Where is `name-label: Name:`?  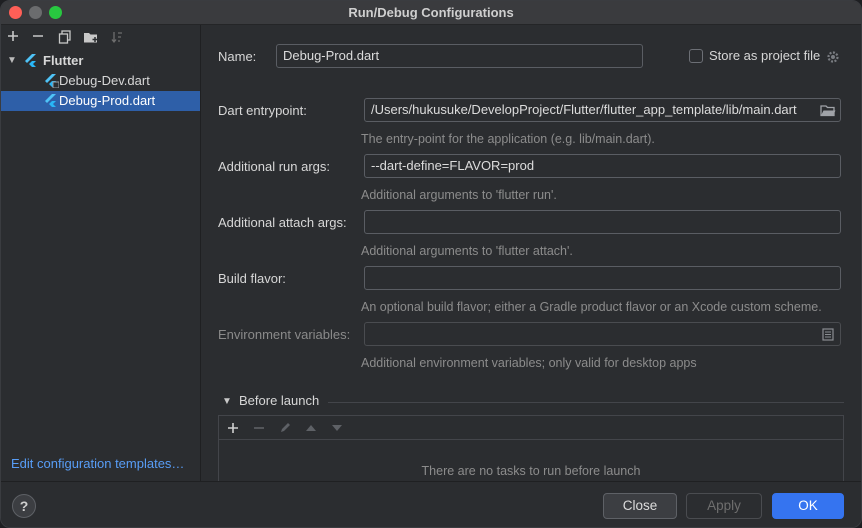 name-label: Name: is located at coordinates (237, 56).